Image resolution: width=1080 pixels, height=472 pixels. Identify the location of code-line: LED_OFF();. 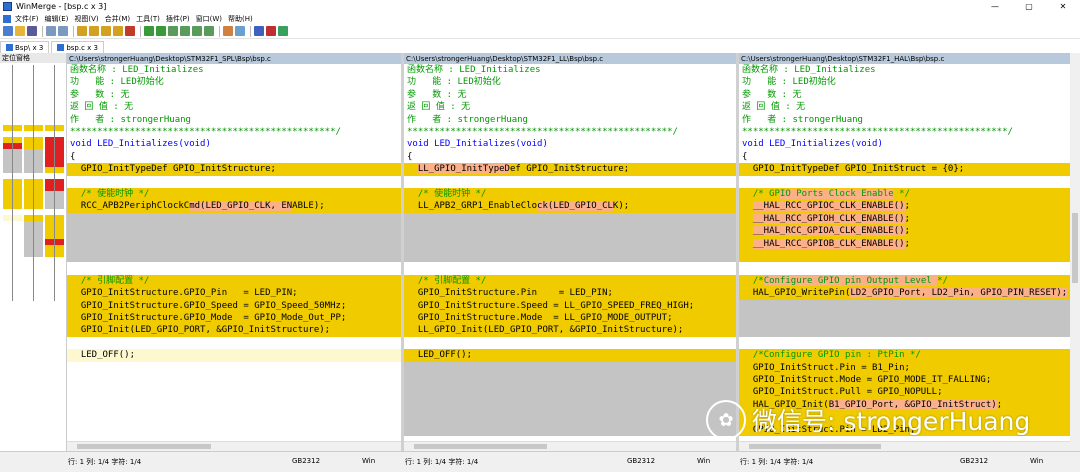
(570, 355).